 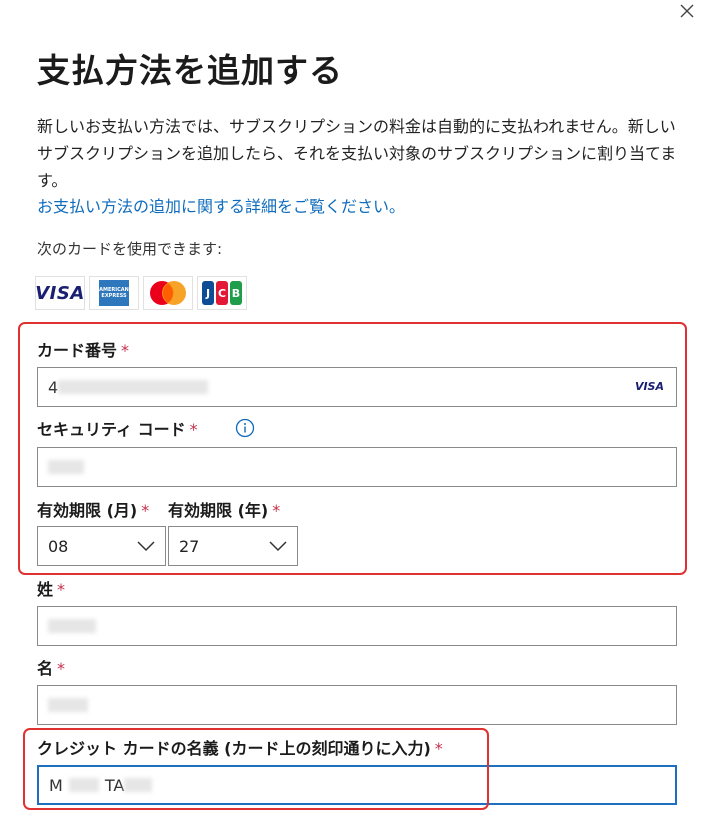 What do you see at coordinates (130, 249) in the screenshot?
I see `accepted-cards-label: 次のカードを使用できます:` at bounding box center [130, 249].